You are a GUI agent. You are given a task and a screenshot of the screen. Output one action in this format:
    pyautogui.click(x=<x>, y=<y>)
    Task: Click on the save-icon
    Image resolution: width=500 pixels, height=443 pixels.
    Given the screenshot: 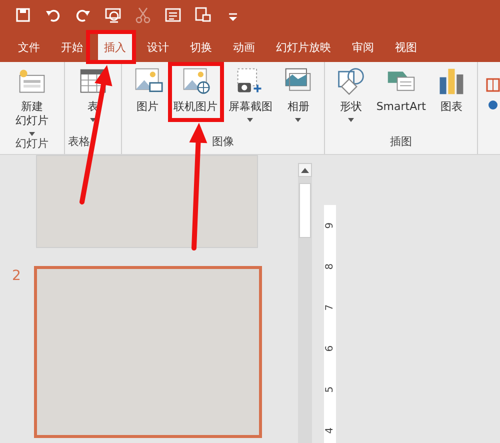 What is the action you would take?
    pyautogui.click(x=23, y=15)
    